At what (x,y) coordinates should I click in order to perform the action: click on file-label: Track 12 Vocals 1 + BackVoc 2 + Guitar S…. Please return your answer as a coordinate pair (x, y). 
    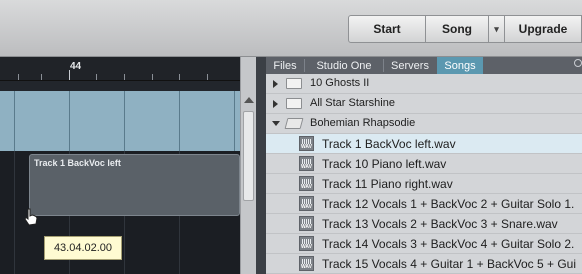
    Looking at the image, I should click on (448, 204).